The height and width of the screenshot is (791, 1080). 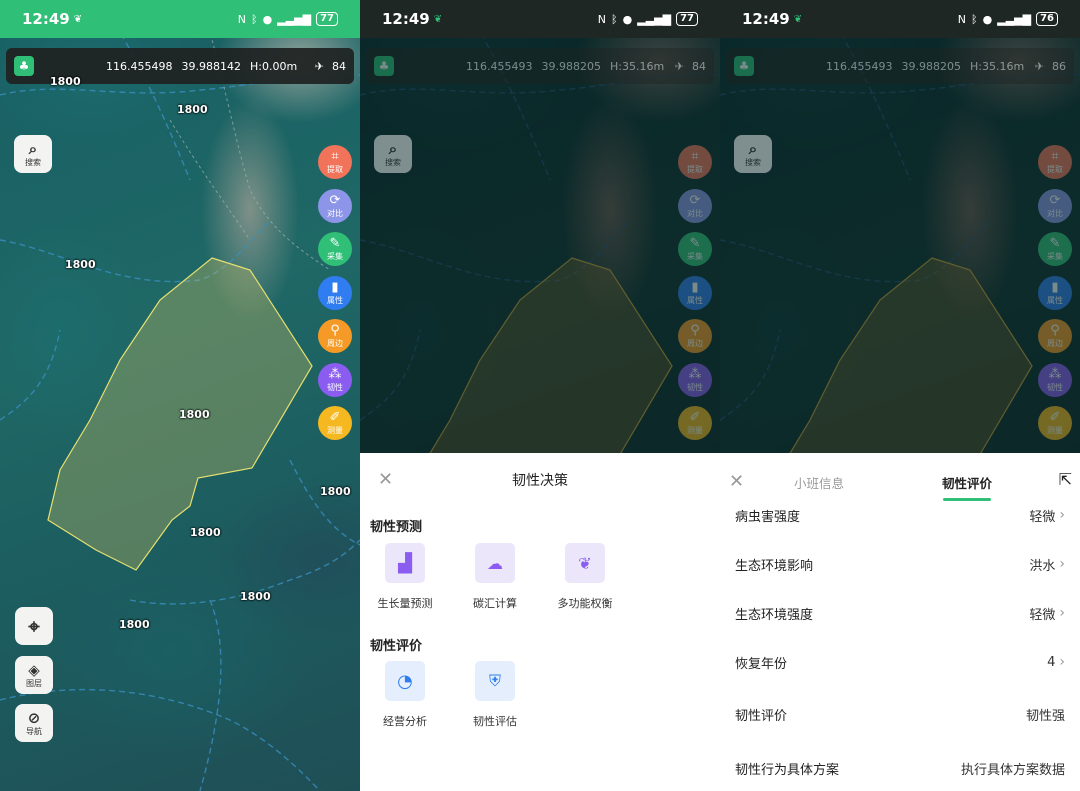 What do you see at coordinates (405, 695) in the screenshot?
I see `management-analysis-tool: ◔ 经营分析` at bounding box center [405, 695].